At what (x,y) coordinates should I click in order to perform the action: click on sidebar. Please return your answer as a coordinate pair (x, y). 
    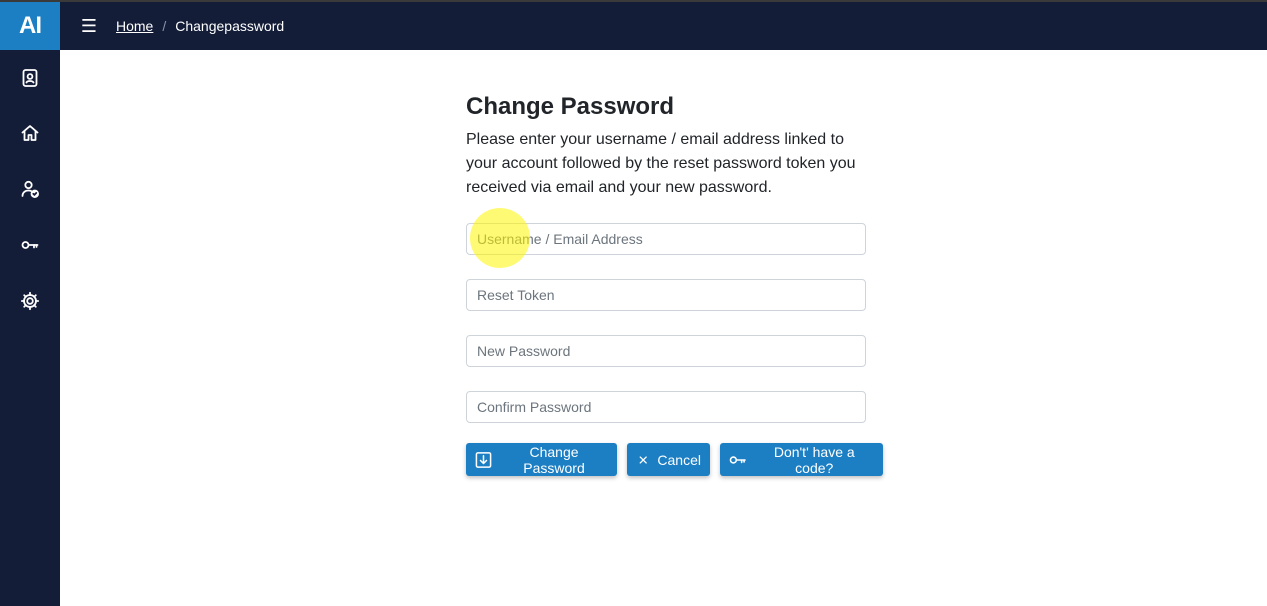
    Looking at the image, I should click on (30, 328).